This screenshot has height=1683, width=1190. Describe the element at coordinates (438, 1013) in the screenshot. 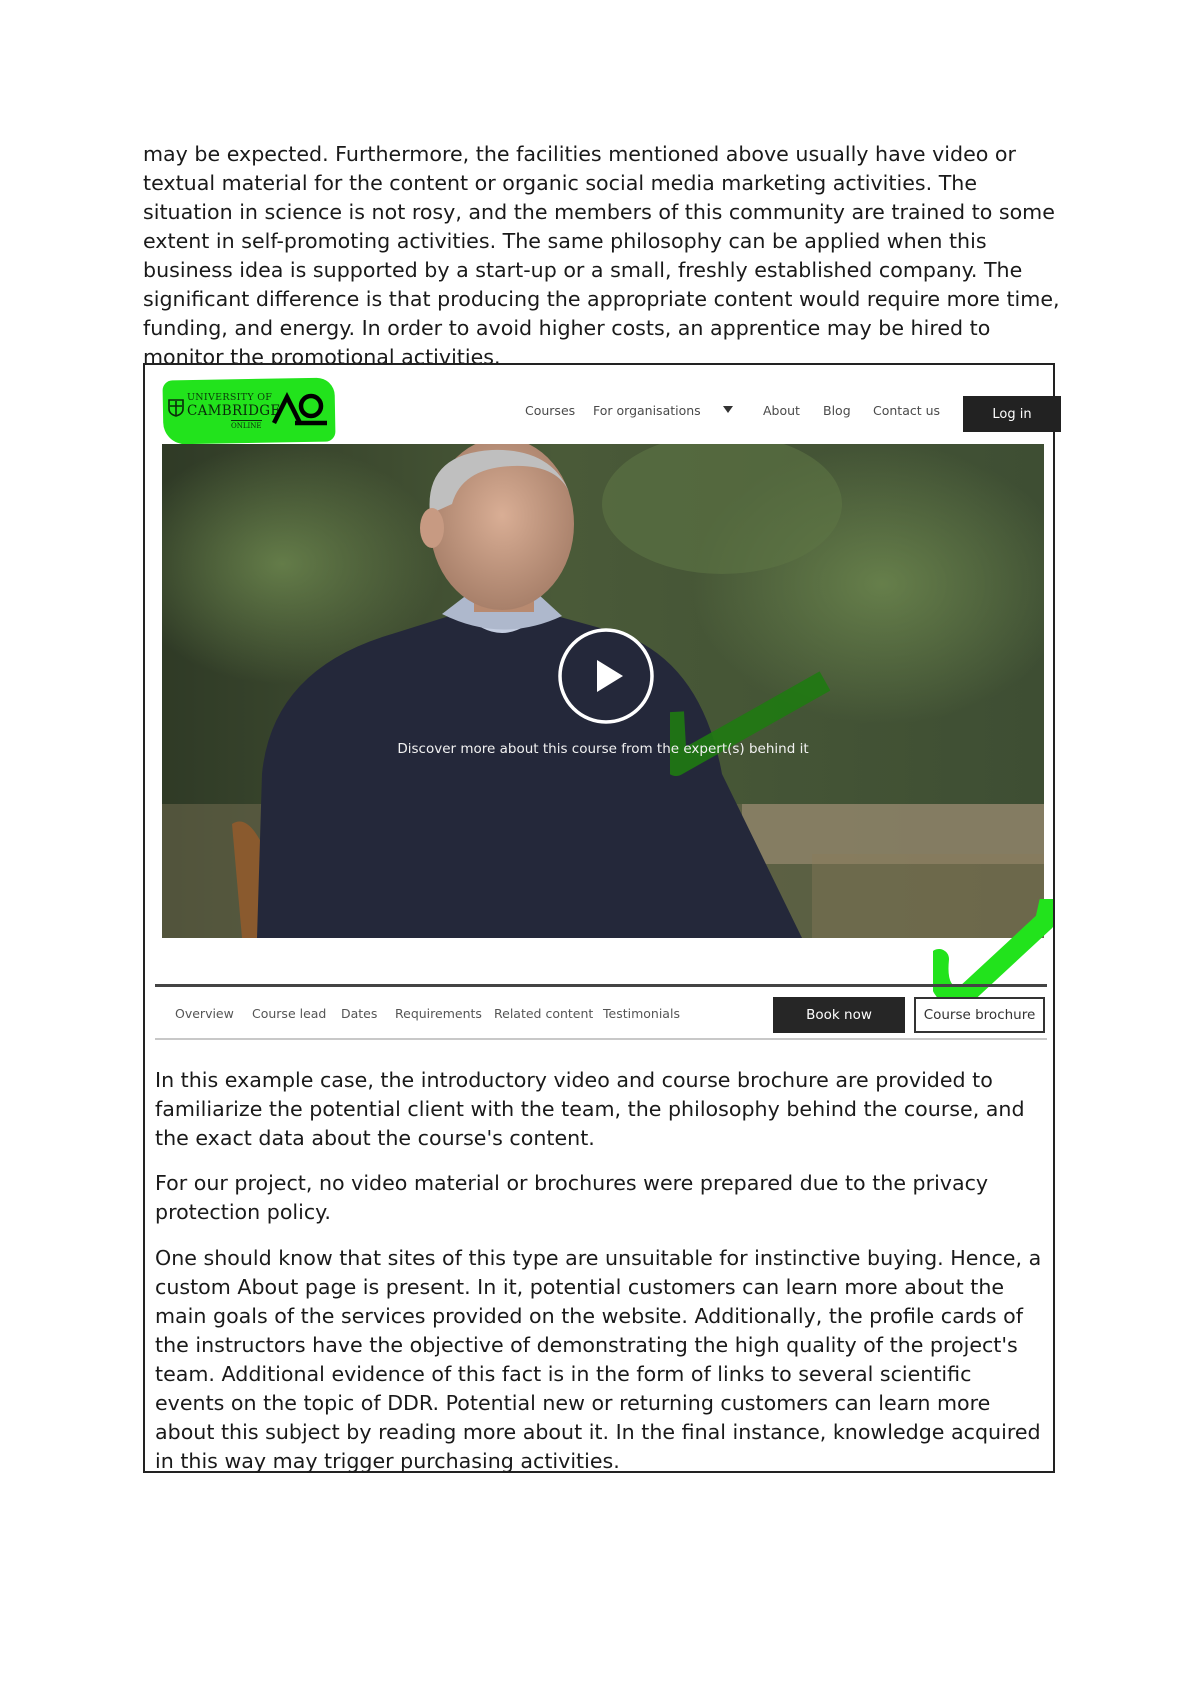

I see `tab-requirements: Requirements` at that location.